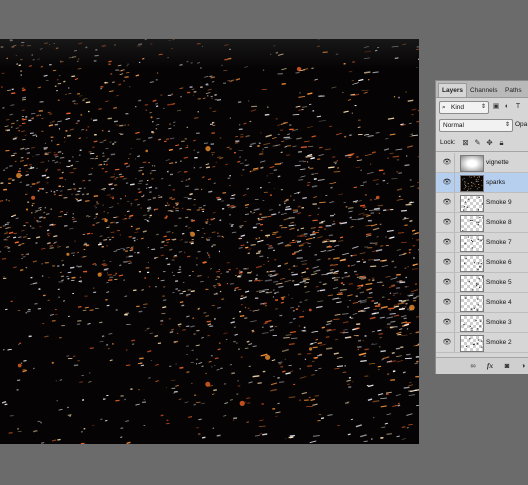 The height and width of the screenshot is (485, 528). What do you see at coordinates (482, 283) in the screenshot?
I see `layer-row: 👁︎ Smoke 5` at bounding box center [482, 283].